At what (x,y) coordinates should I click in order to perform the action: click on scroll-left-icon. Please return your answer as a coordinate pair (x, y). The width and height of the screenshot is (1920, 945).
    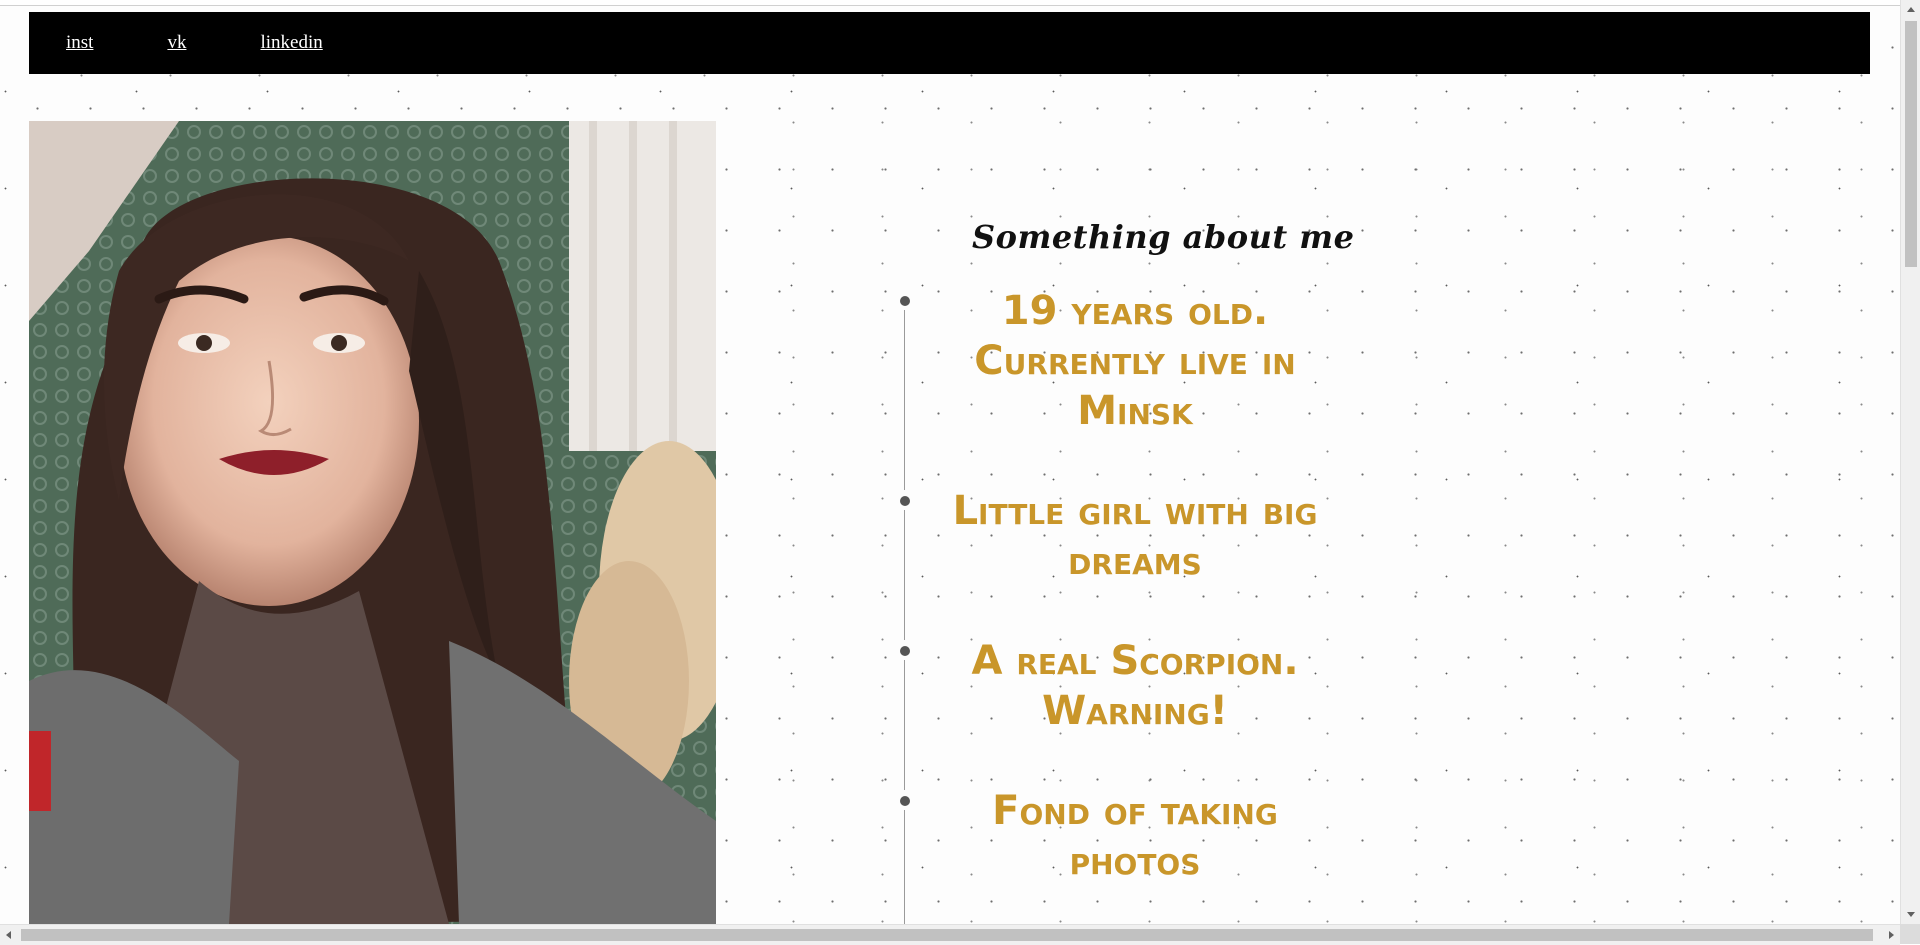
    Looking at the image, I should click on (8, 935).